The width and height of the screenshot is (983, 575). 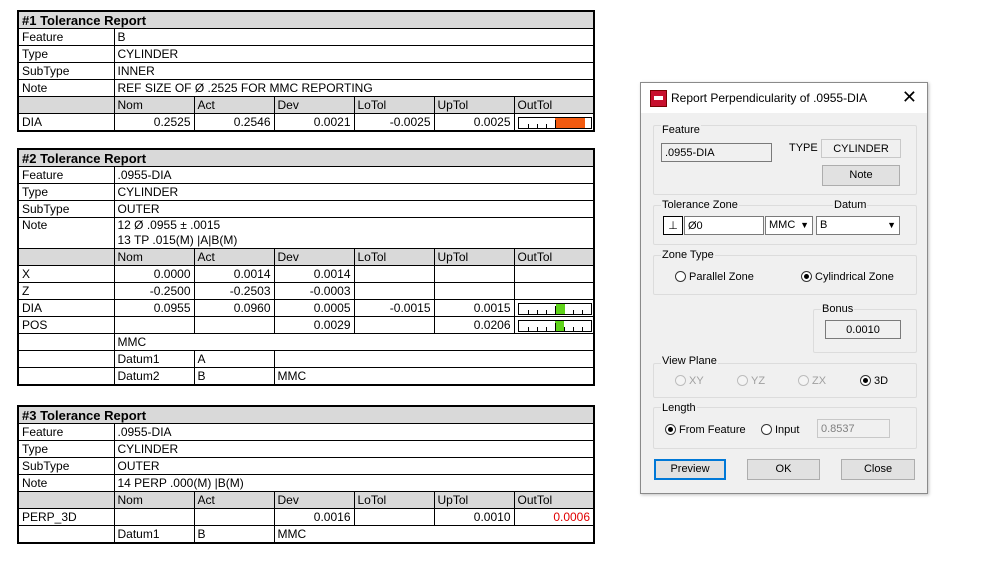 I want to click on dev-cell: -0.0003, so click(x=314, y=291).